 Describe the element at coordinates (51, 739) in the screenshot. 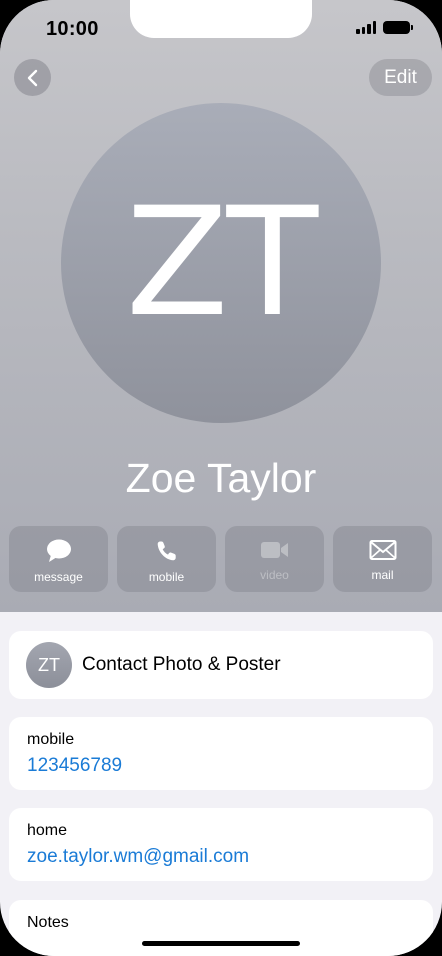

I see `mobile-field-label: mobile` at that location.